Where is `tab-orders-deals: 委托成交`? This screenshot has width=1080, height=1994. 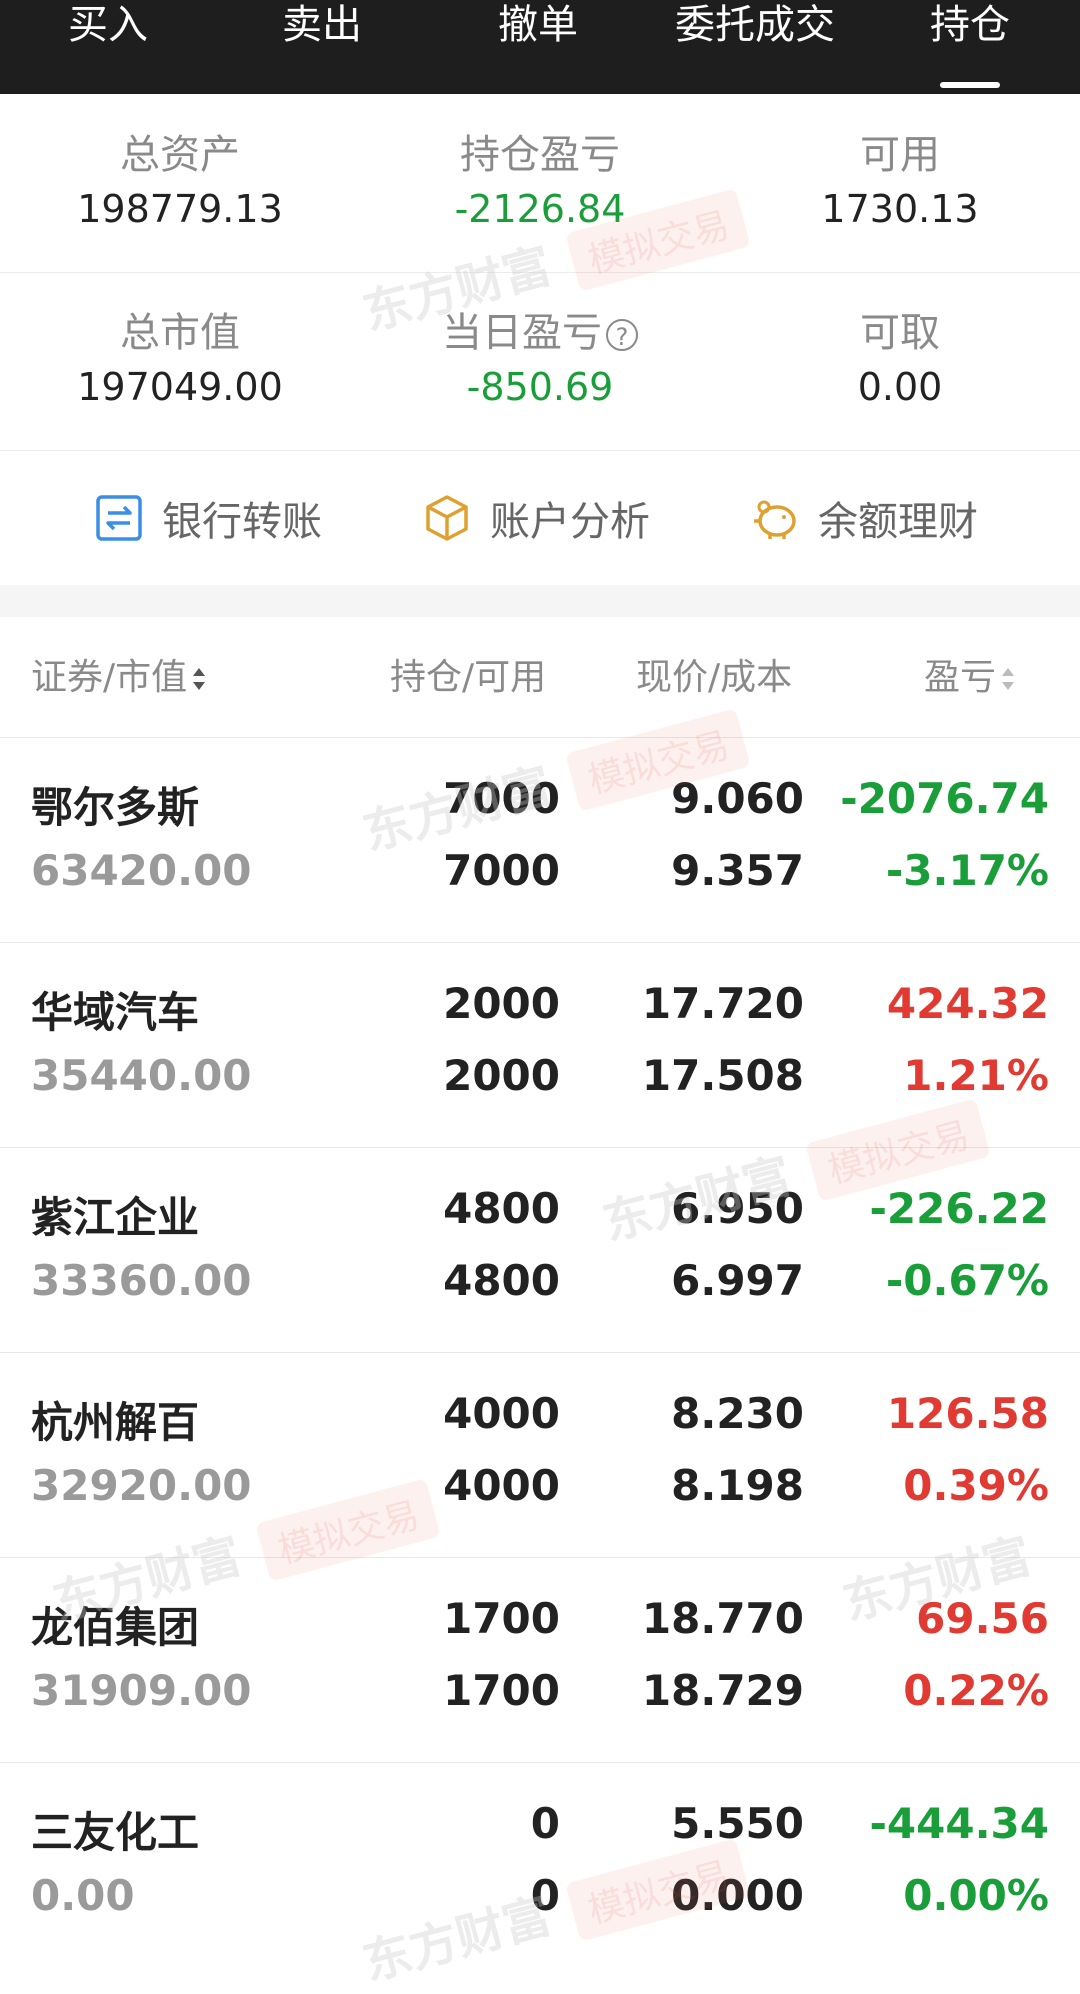
tab-orders-deals: 委托成交 is located at coordinates (755, 47).